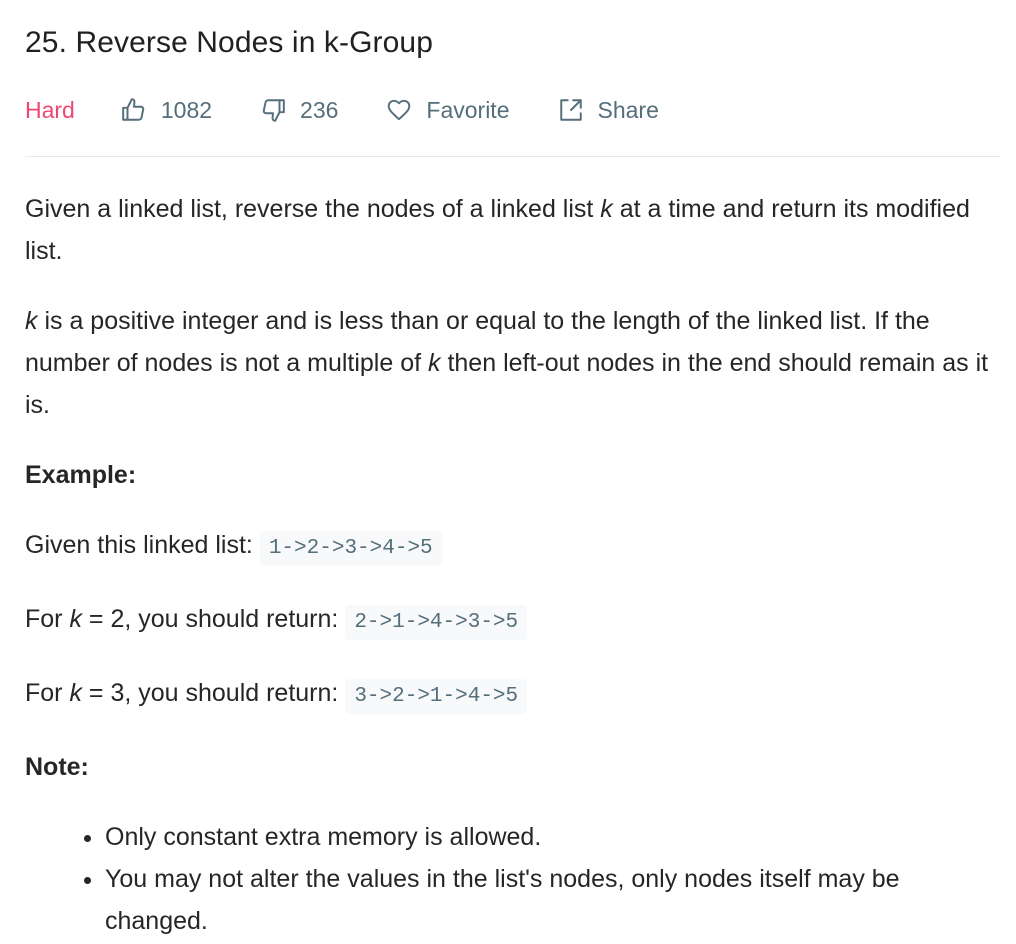  What do you see at coordinates (273, 110) in the screenshot?
I see `thumbs-down-icon` at bounding box center [273, 110].